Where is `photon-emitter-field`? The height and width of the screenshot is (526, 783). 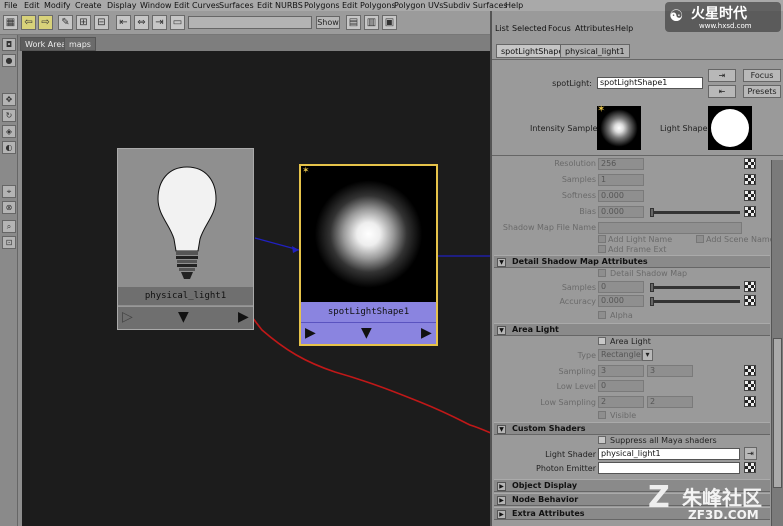
photon-emitter-field is located at coordinates (669, 468).